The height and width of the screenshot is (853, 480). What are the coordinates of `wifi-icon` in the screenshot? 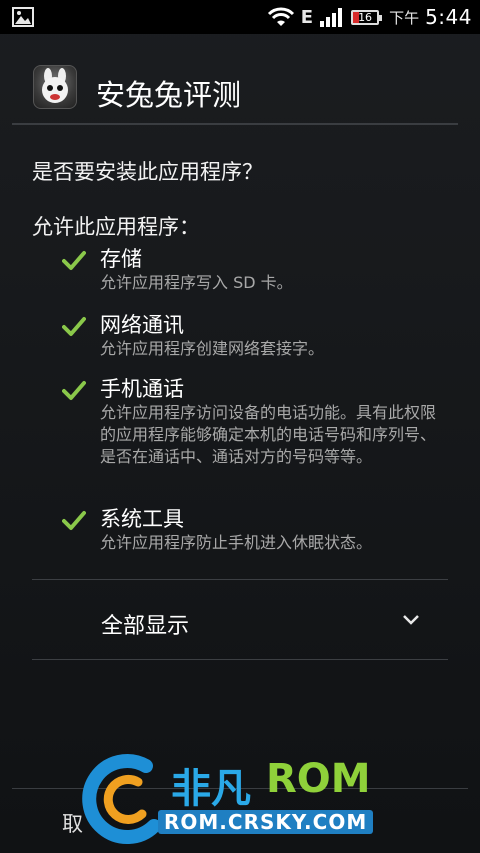 It's located at (280, 16).